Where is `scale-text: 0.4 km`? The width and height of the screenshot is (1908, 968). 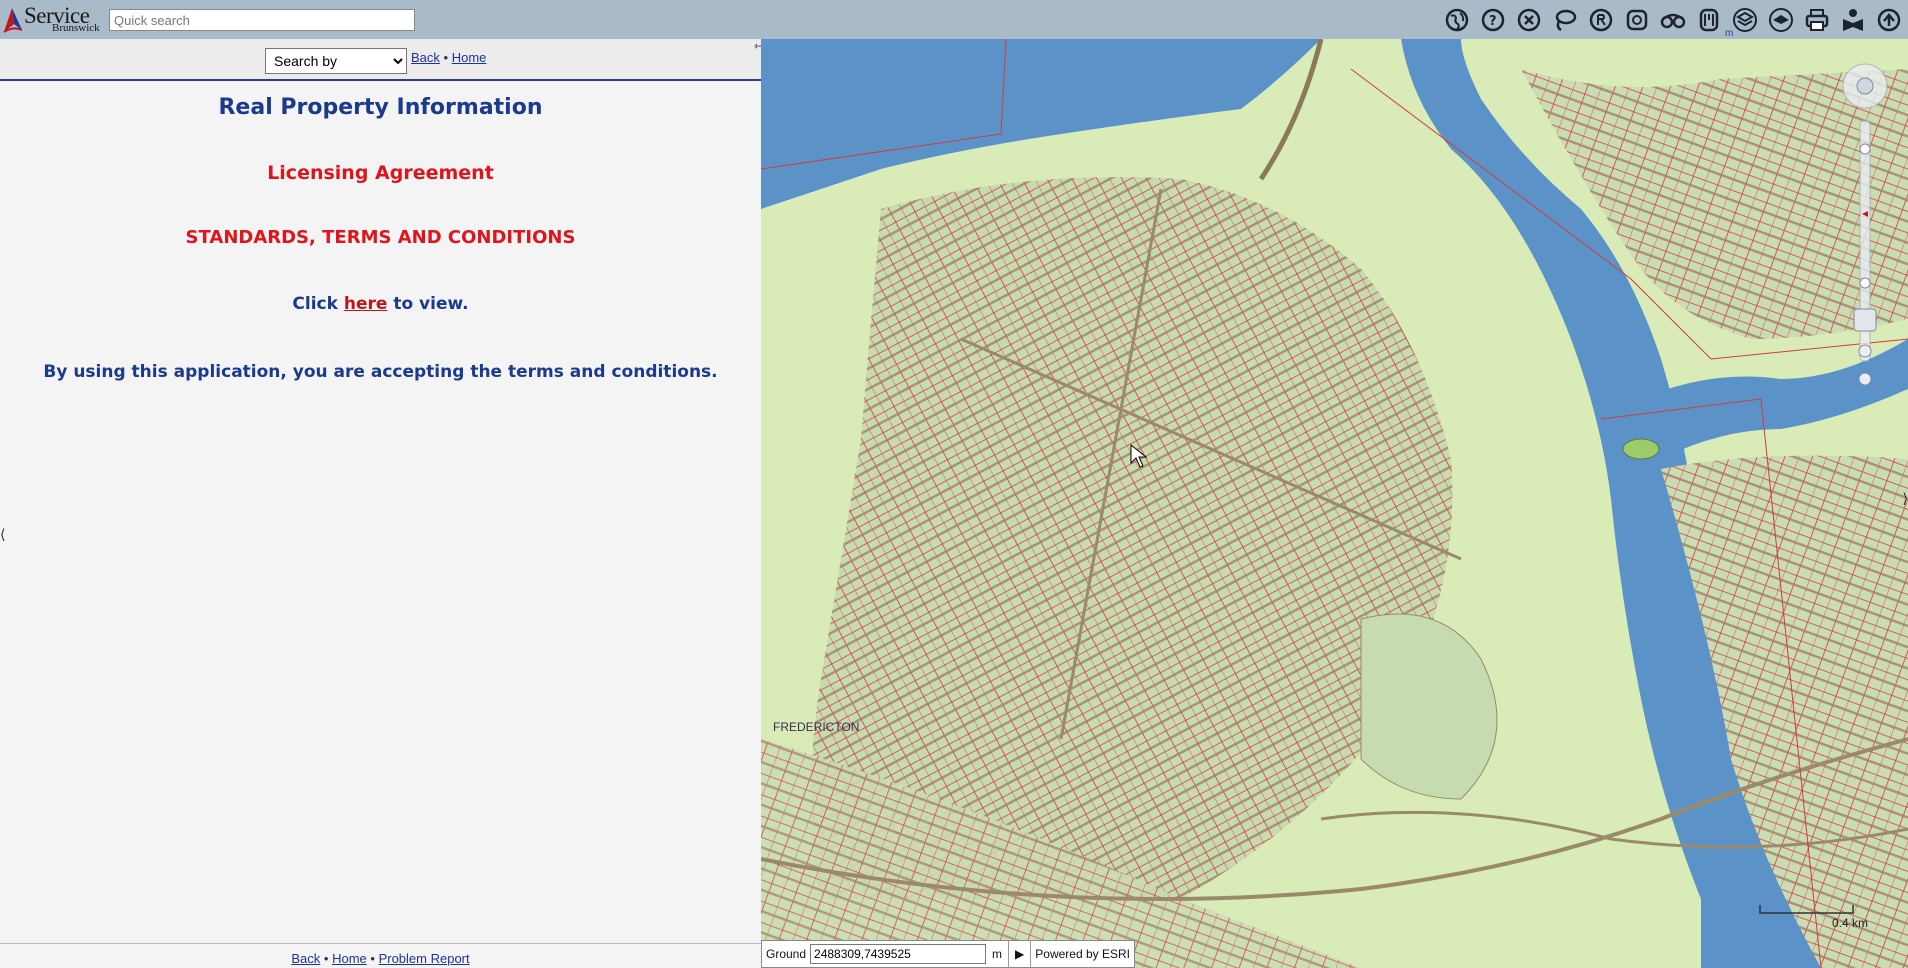 scale-text: 0.4 km is located at coordinates (1849, 923).